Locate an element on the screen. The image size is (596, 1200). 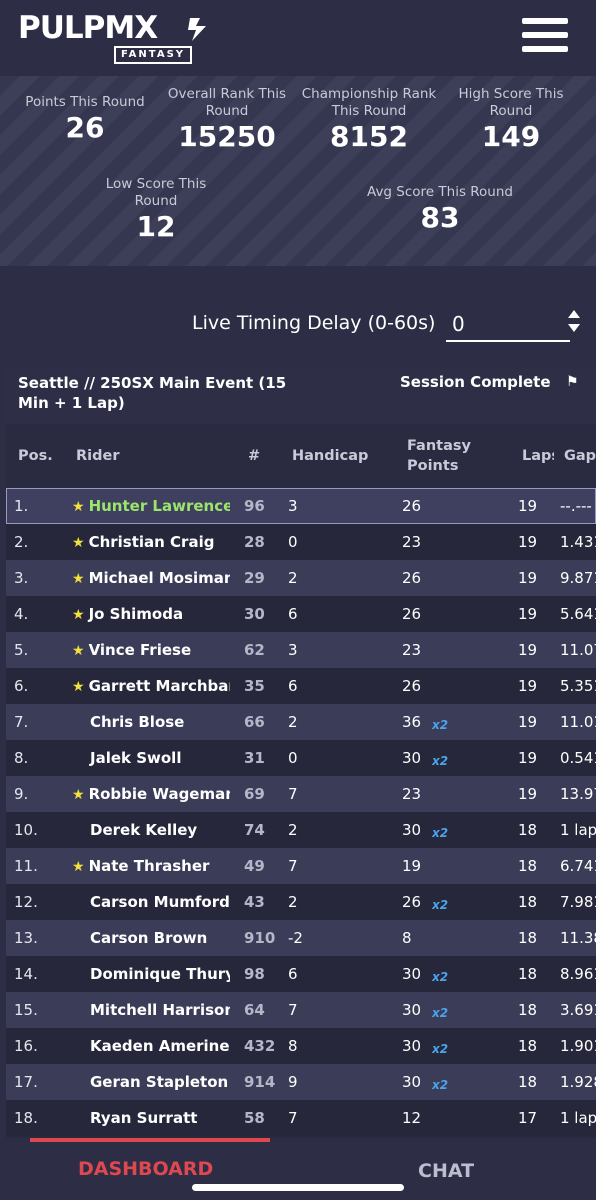
stat-high-score: High Score This Round 149 is located at coordinates (511, 120).